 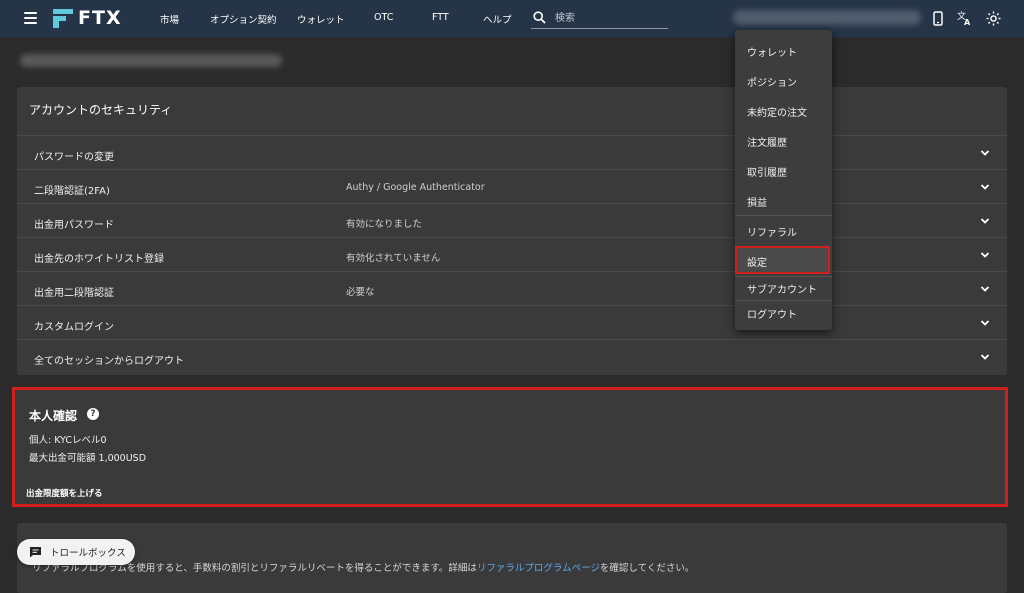 What do you see at coordinates (74, 293) in the screenshot?
I see `row-label: 出金用二段階認証` at bounding box center [74, 293].